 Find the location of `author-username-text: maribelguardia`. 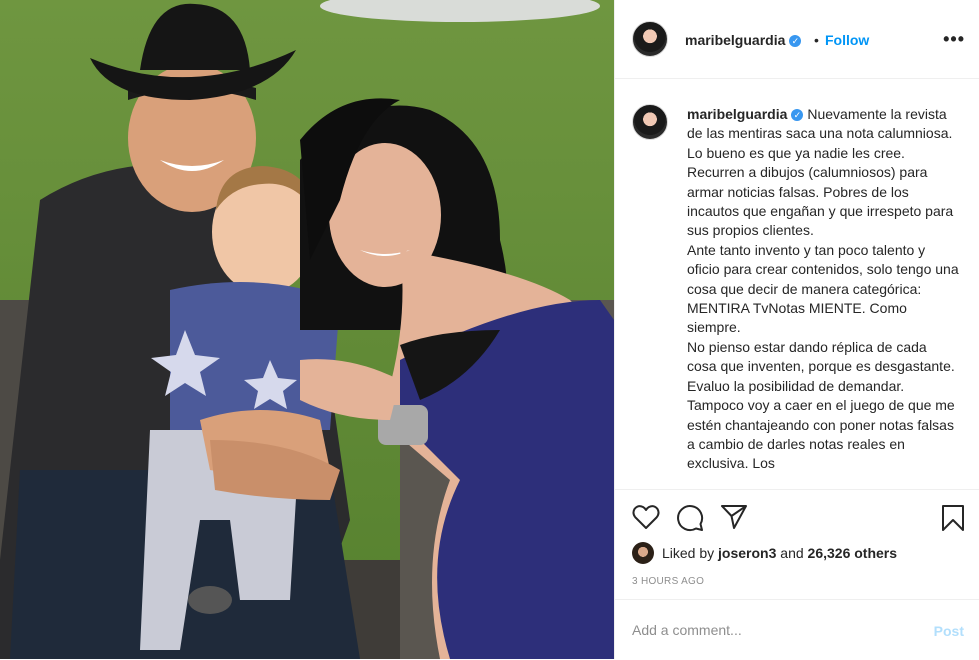

author-username-text: maribelguardia is located at coordinates (735, 40).